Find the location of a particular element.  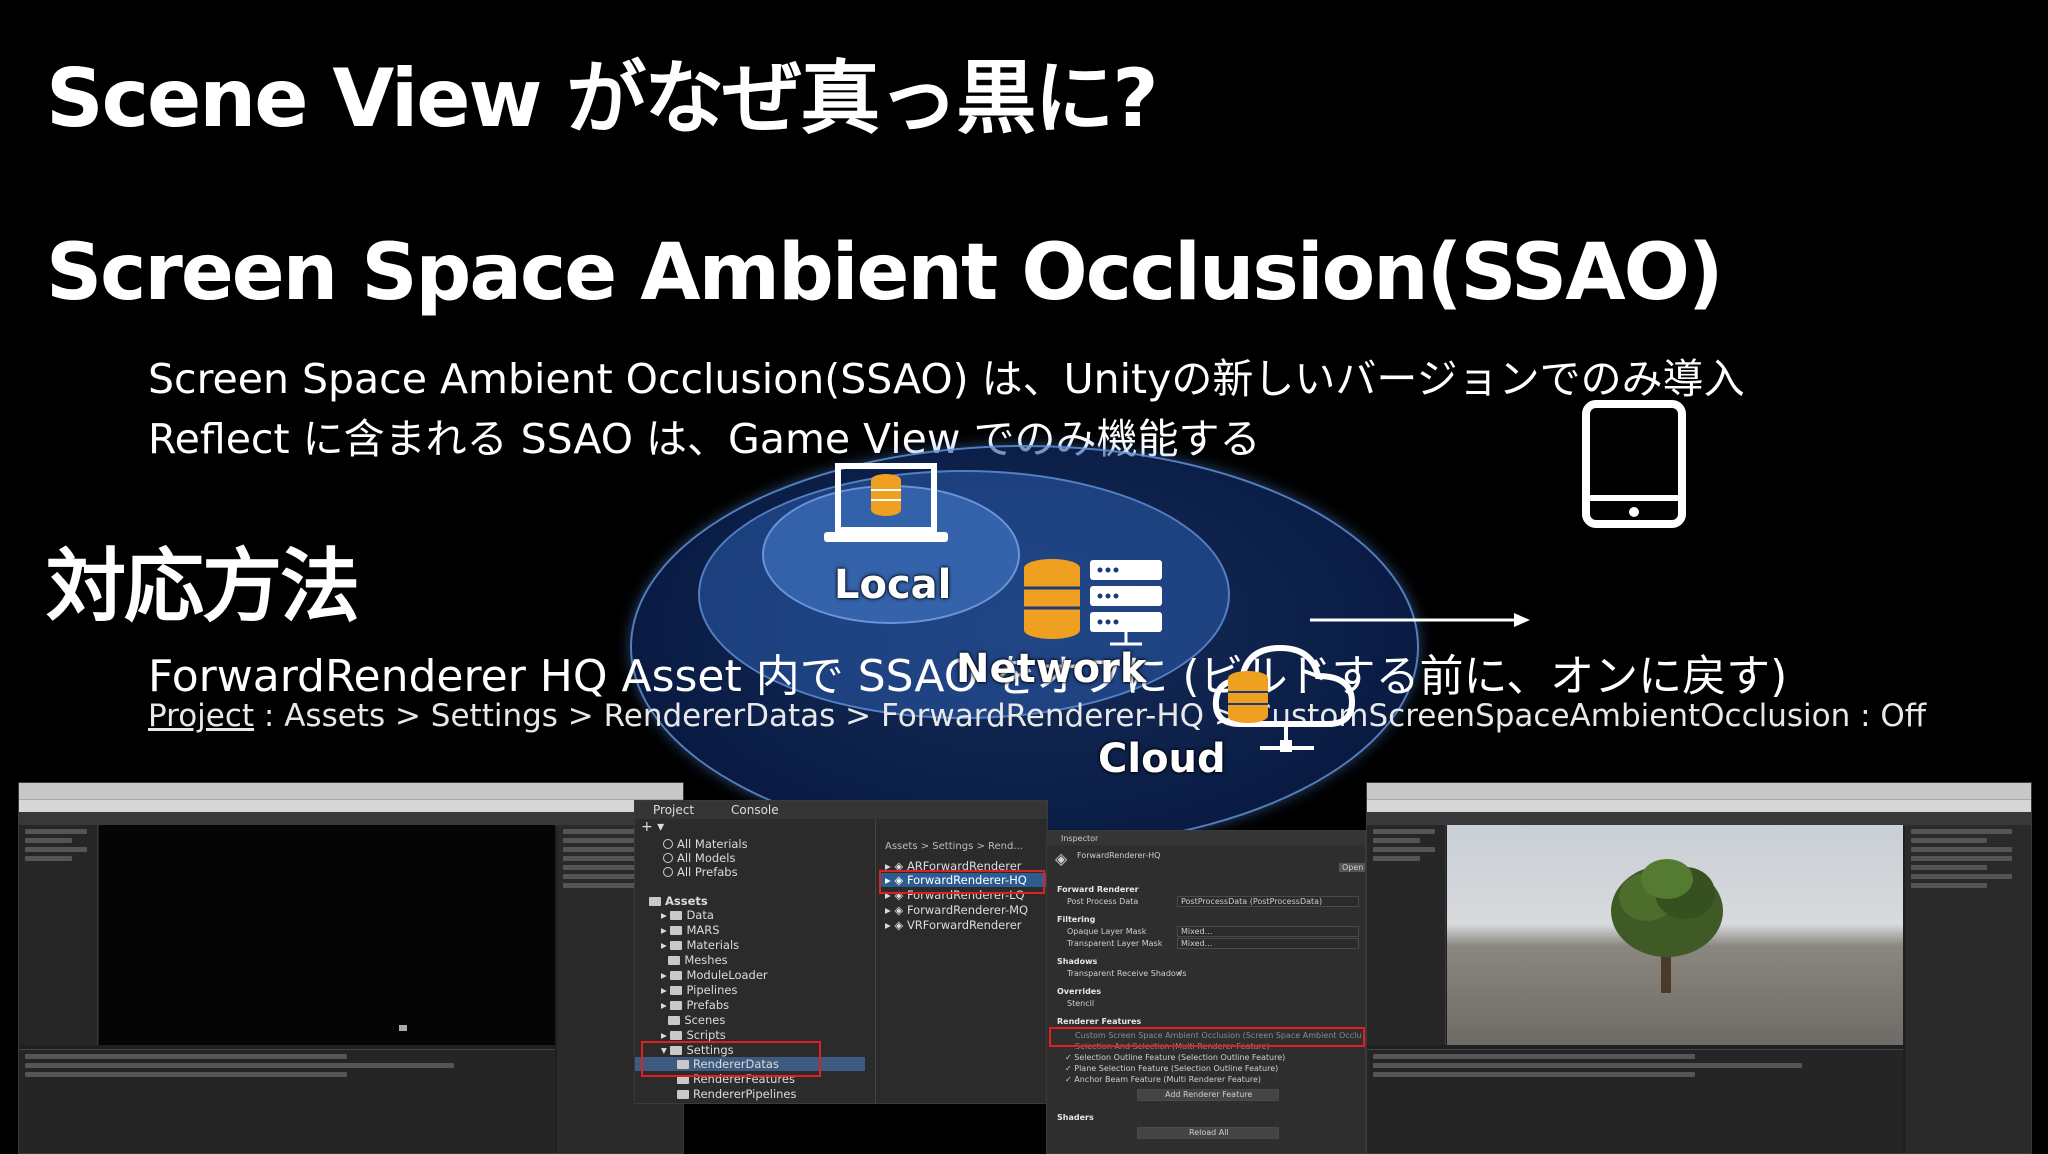

post-process-field: PostProcessData (PostProcessData) is located at coordinates (1251, 901).